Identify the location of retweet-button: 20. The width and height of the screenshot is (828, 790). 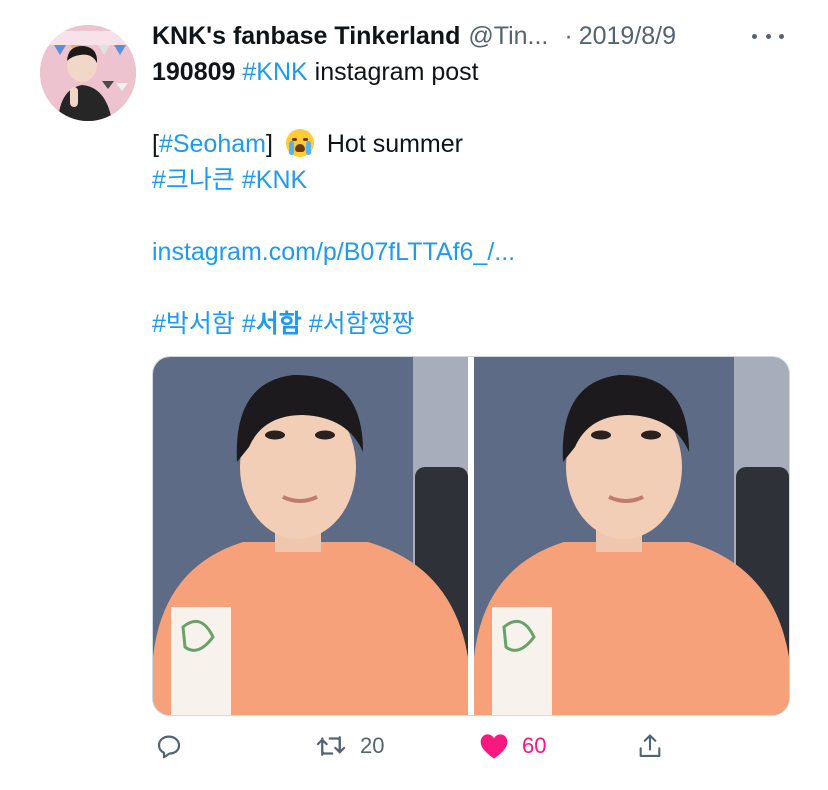
(349, 746).